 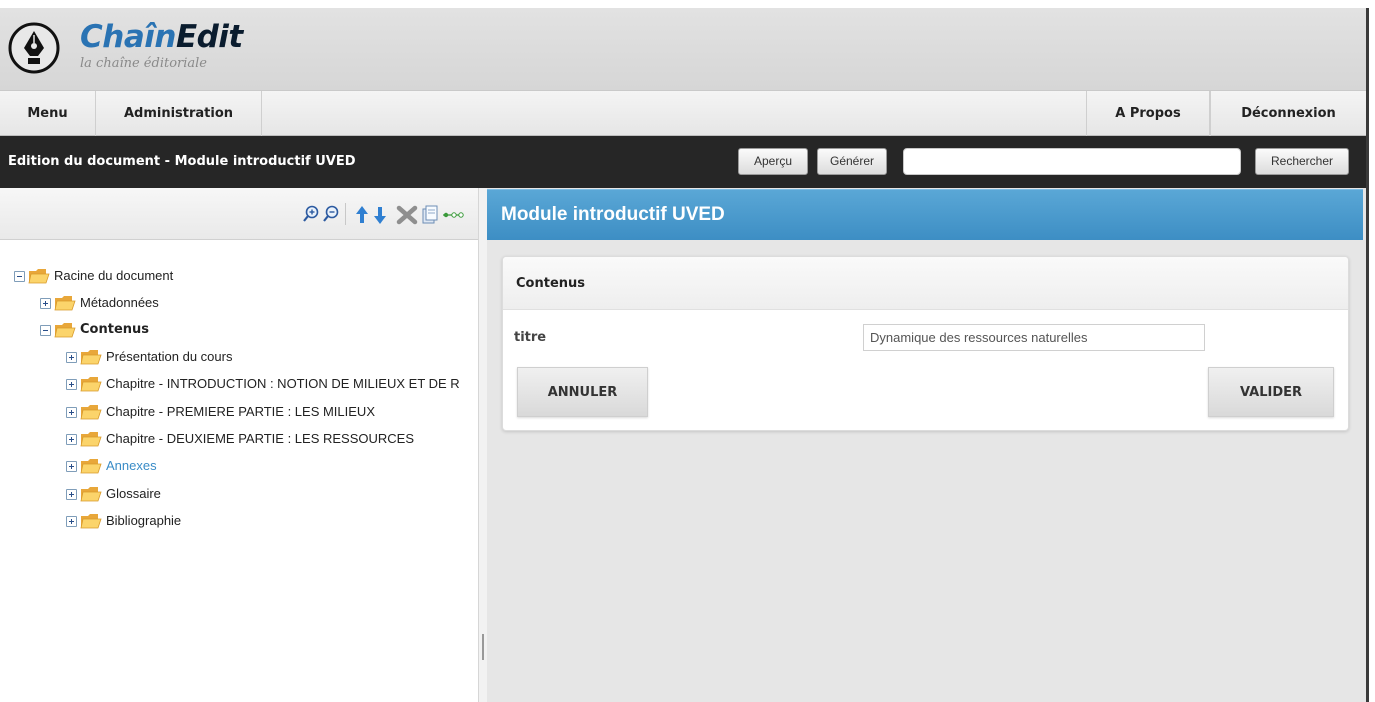 I want to click on titre-input: Dynamique des ressources naturelles, so click(x=1034, y=337).